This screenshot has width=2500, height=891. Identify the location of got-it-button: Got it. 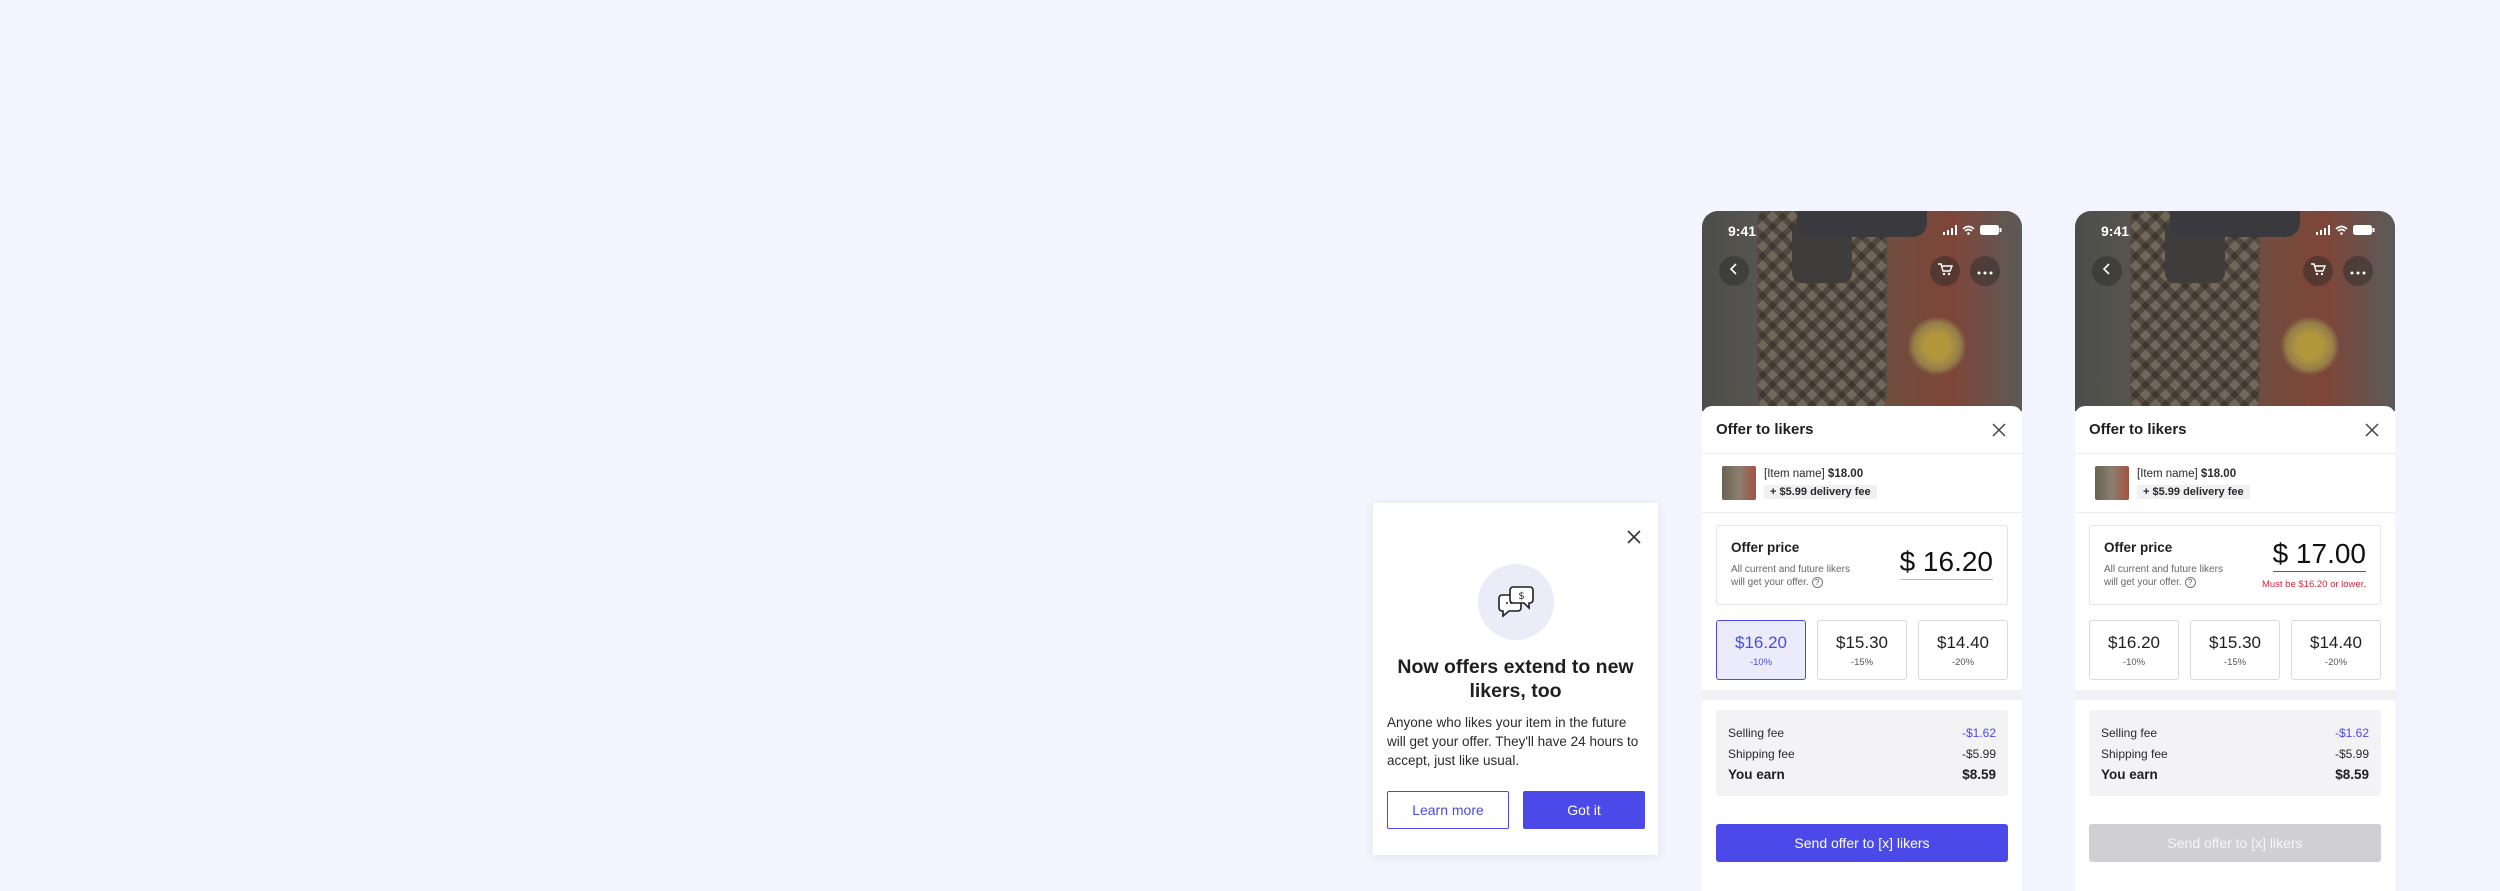
(1584, 810).